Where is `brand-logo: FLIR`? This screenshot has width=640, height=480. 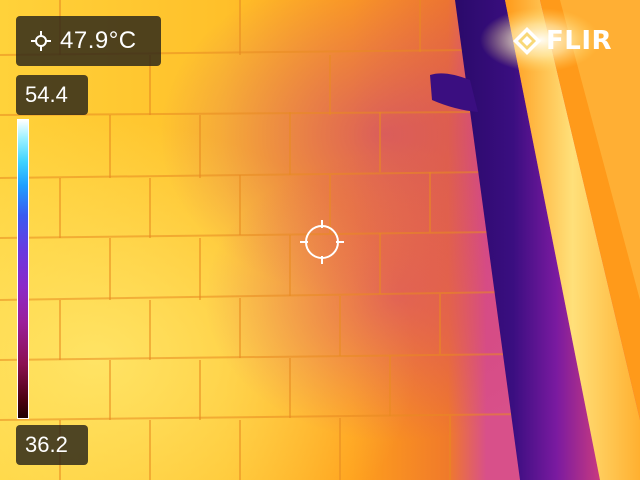 brand-logo: FLIR is located at coordinates (562, 41).